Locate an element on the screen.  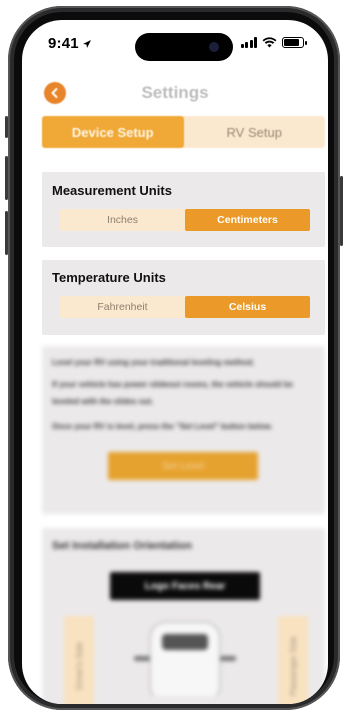
nav-header: Settings is located at coordinates (175, 92).